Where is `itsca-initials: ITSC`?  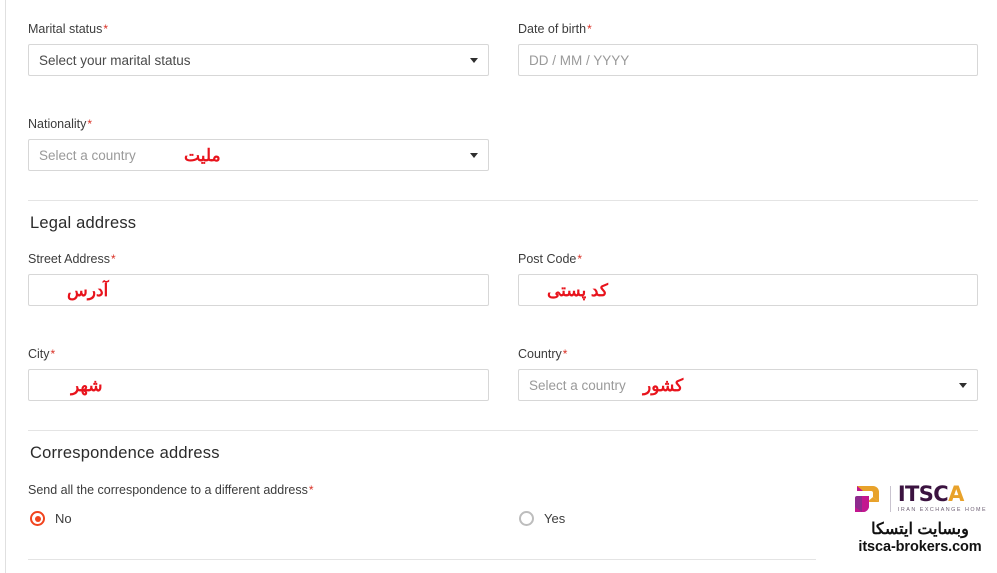
itsca-initials: ITSC is located at coordinates (923, 493).